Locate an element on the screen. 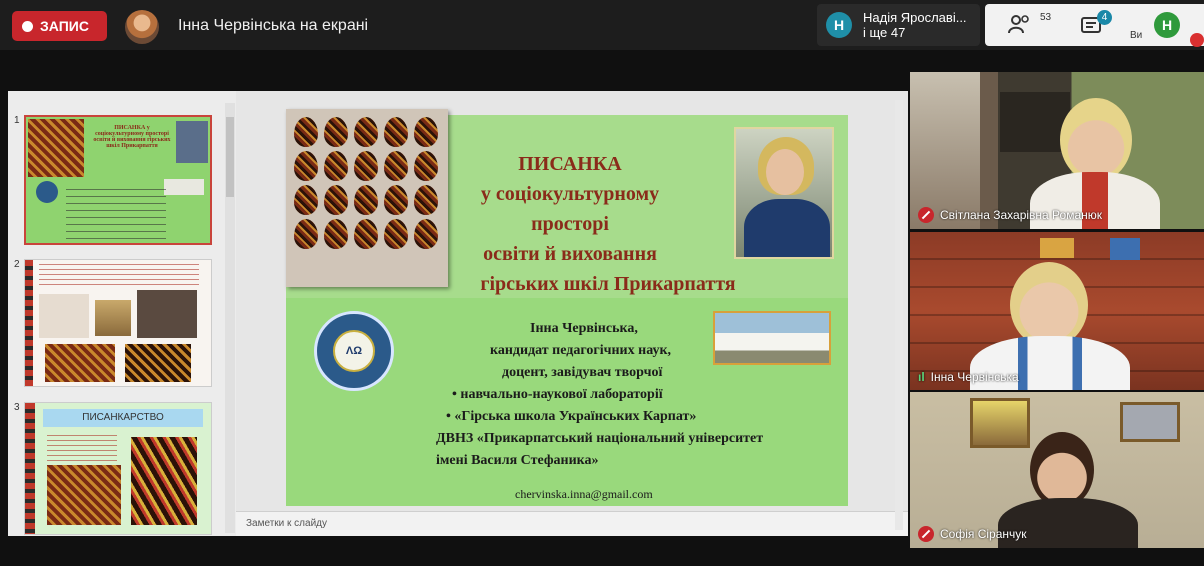  participant-summary: Надія Ярославі... і ще 47 is located at coordinates (915, 25).